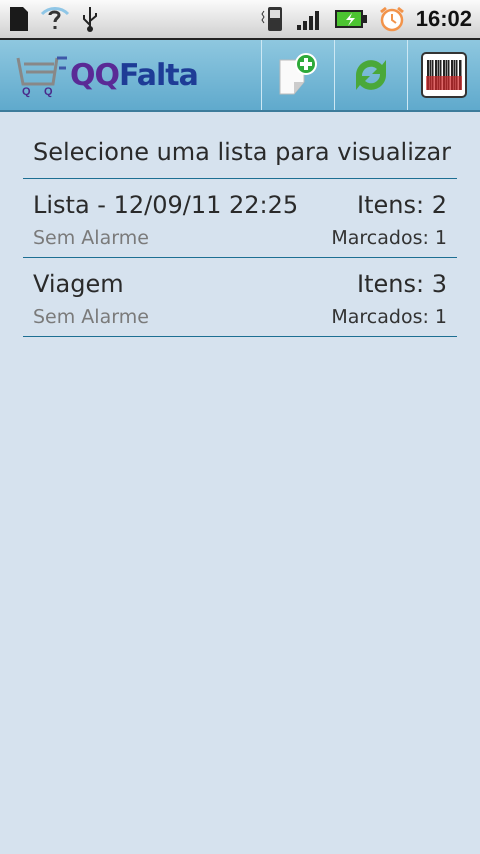 The image size is (480, 854). Describe the element at coordinates (351, 19) in the screenshot. I see `battery-charging-icon` at that location.